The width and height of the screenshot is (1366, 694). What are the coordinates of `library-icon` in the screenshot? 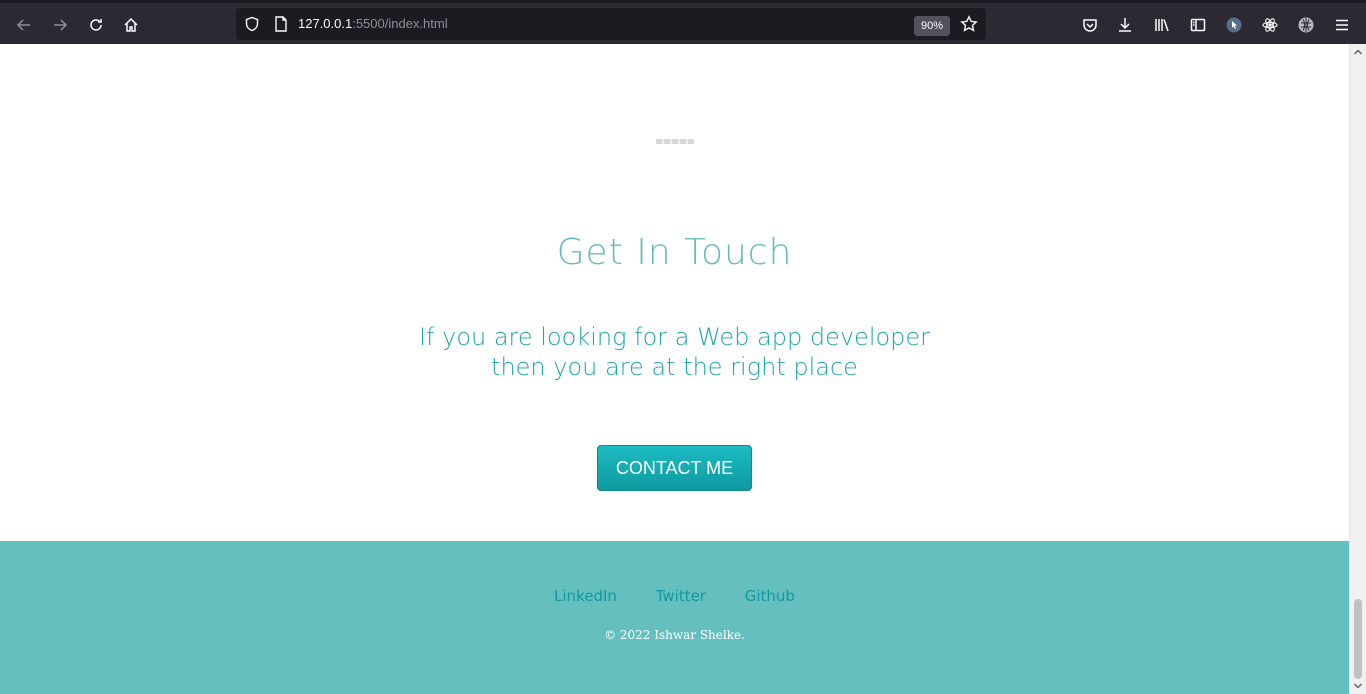 It's located at (1162, 25).